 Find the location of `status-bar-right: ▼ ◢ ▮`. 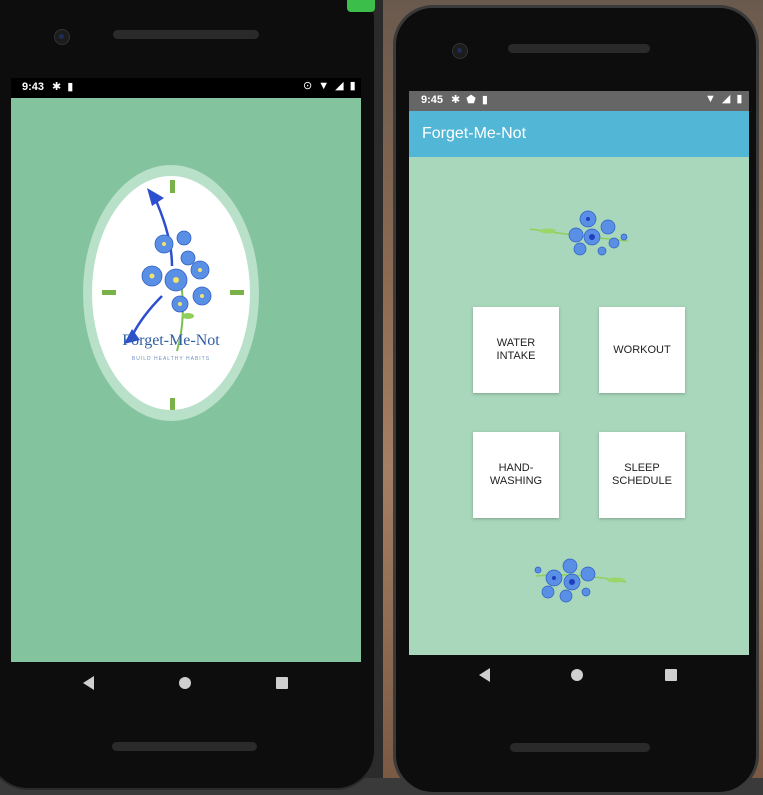

status-bar-right: ▼ ◢ ▮ is located at coordinates (719, 99).